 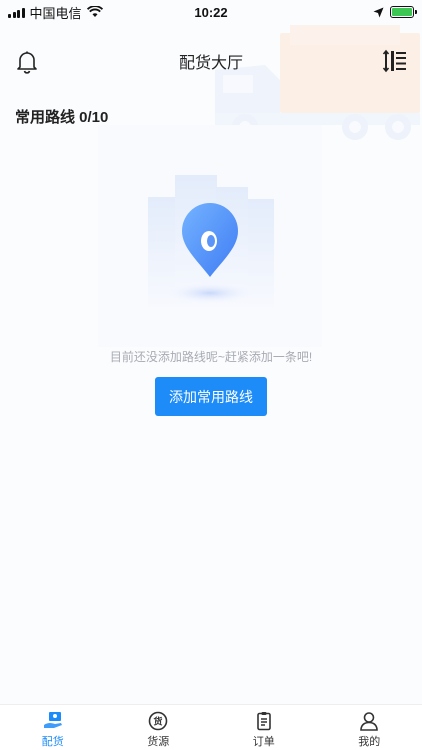 What do you see at coordinates (263, 721) in the screenshot?
I see `clipboard-icon` at bounding box center [263, 721].